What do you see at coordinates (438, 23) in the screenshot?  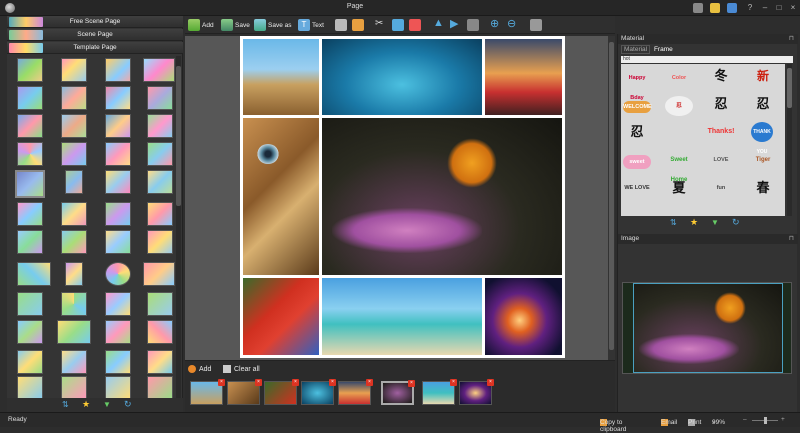 I see `flip-vertical-icon: ▲` at bounding box center [438, 23].